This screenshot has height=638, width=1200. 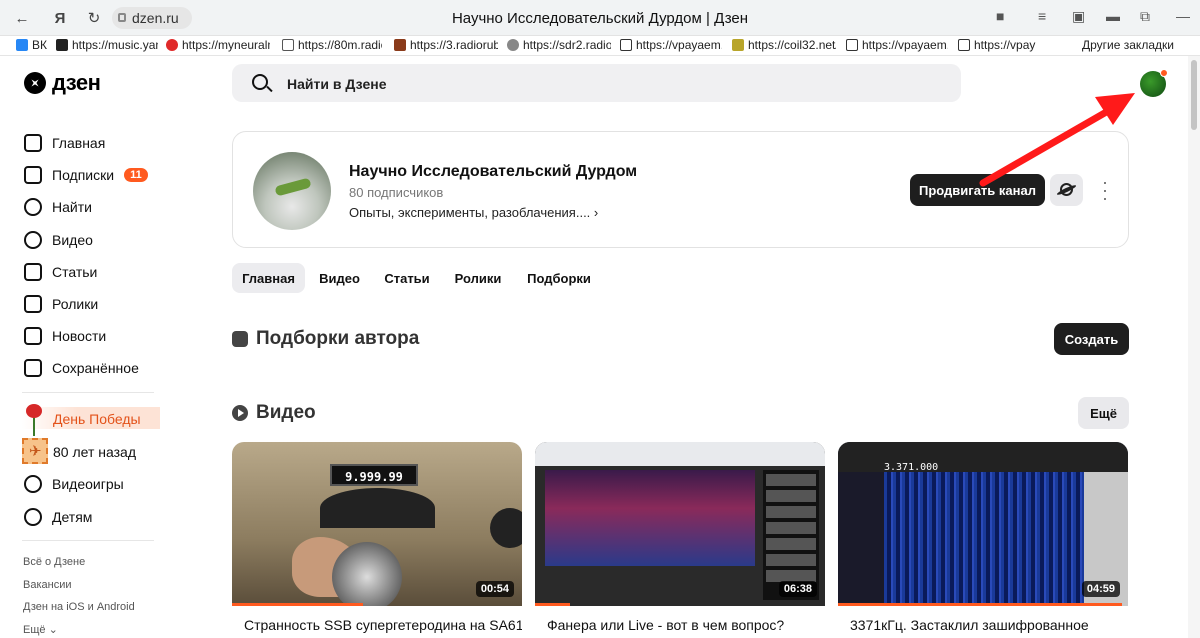 I want to click on stamp-icon, so click(x=35, y=451).